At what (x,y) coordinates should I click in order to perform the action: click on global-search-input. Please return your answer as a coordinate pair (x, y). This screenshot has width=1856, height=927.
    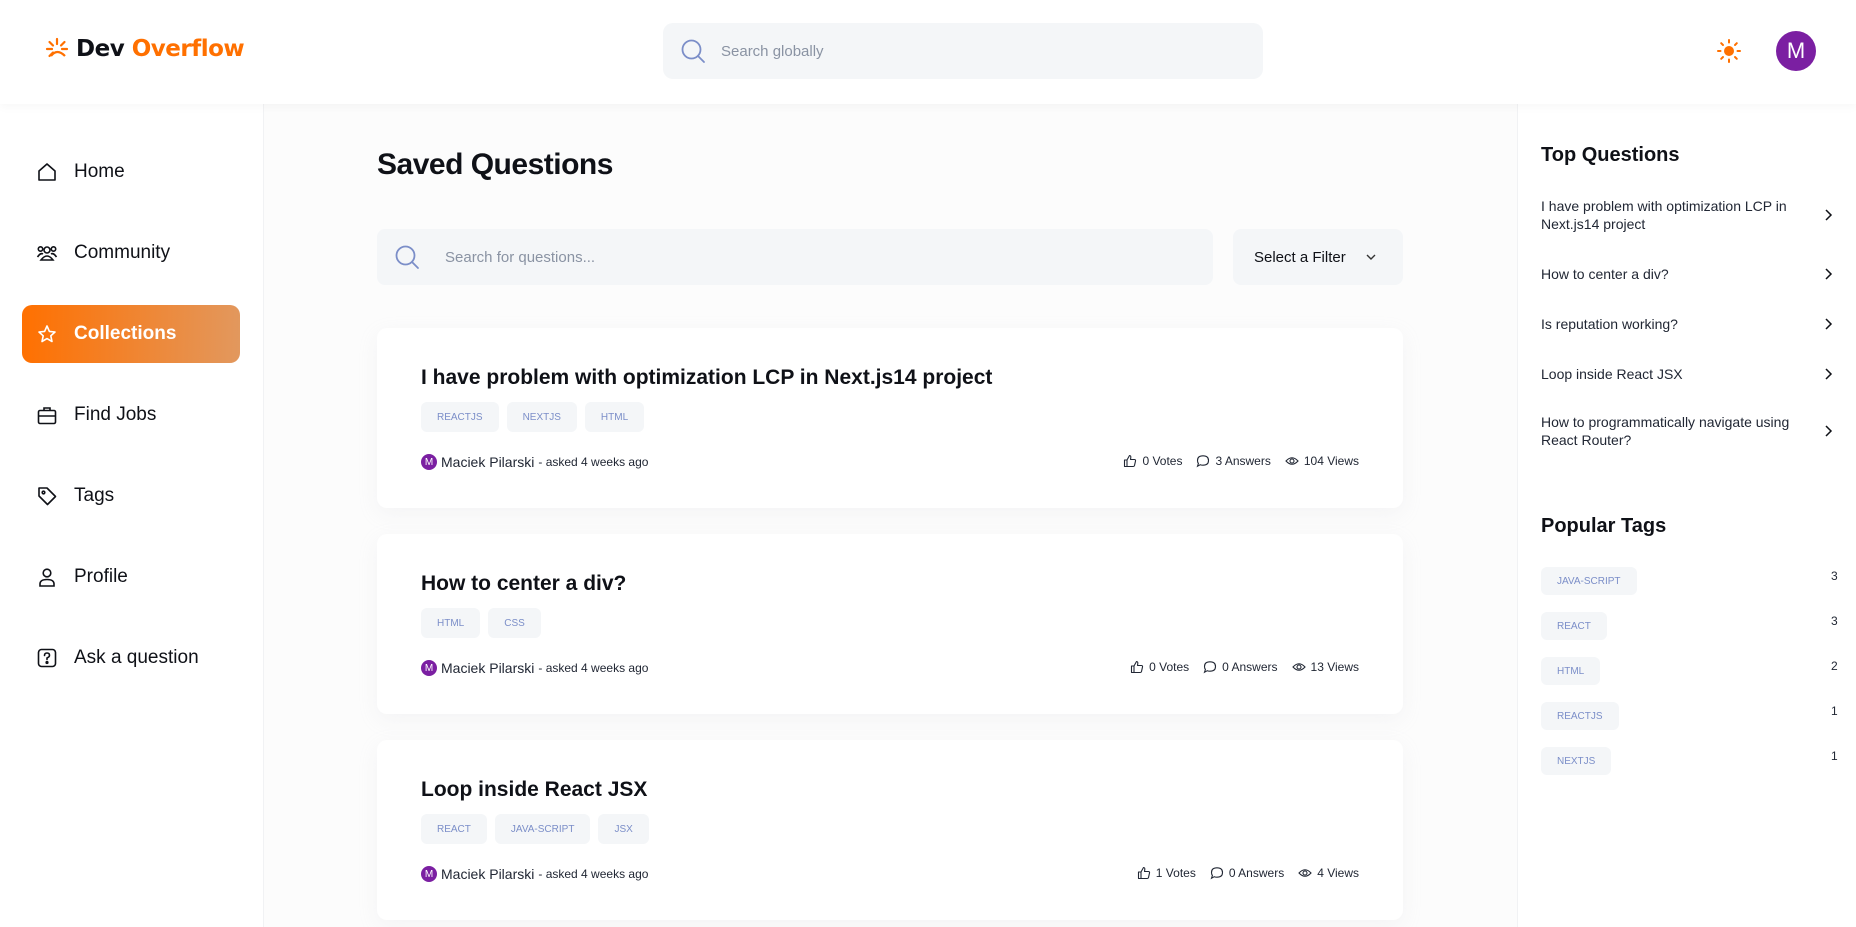
    Looking at the image, I should click on (981, 51).